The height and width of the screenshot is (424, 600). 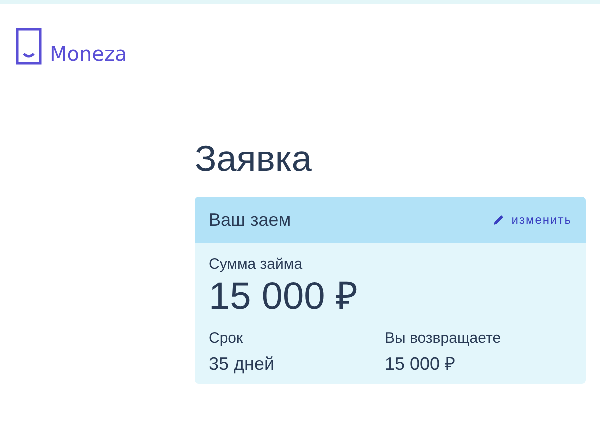 I want to click on detail-value: 15 000 ₽, so click(x=420, y=364).